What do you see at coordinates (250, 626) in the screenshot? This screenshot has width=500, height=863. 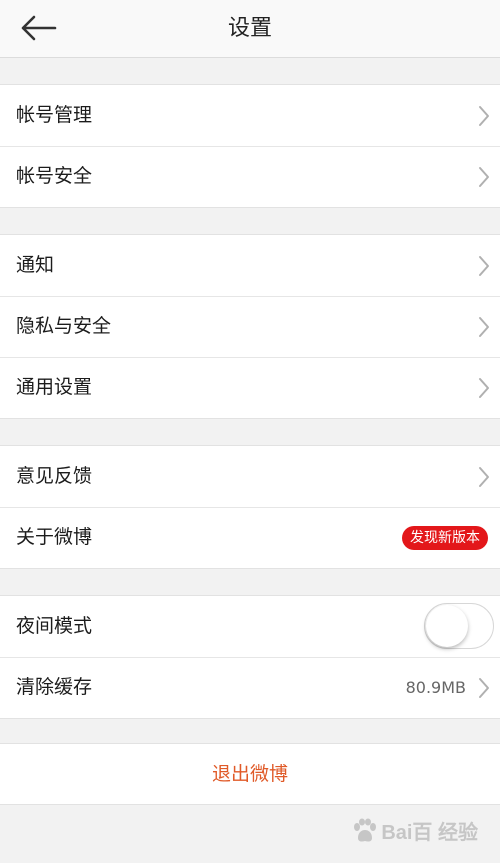 I see `settings-row-night-mode: 夜间模式` at bounding box center [250, 626].